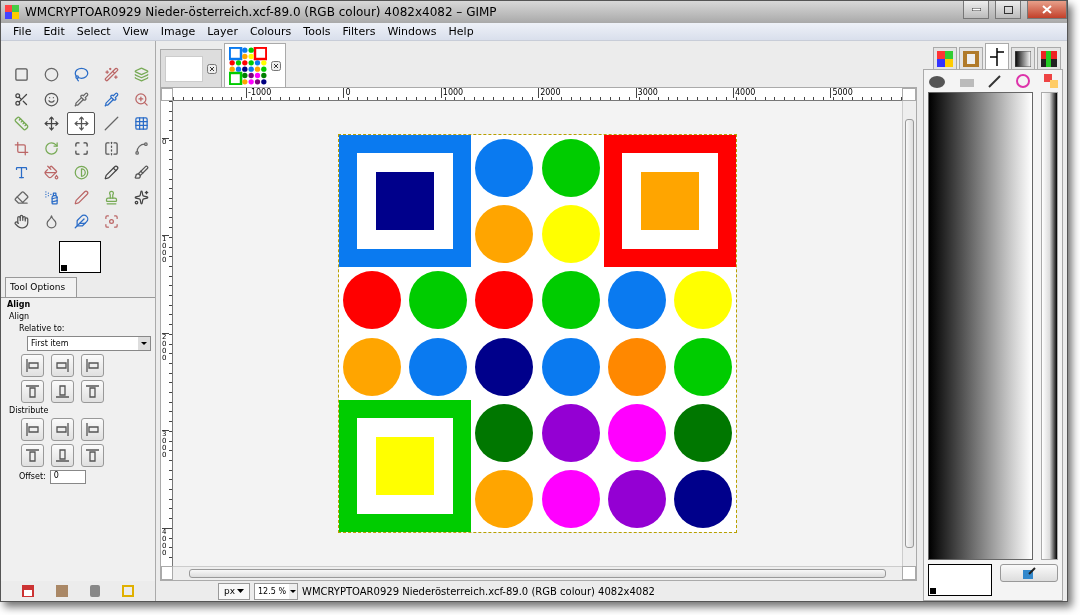 The image size is (1080, 615). Describe the element at coordinates (22, 31) in the screenshot. I see `menu-item: File` at that location.